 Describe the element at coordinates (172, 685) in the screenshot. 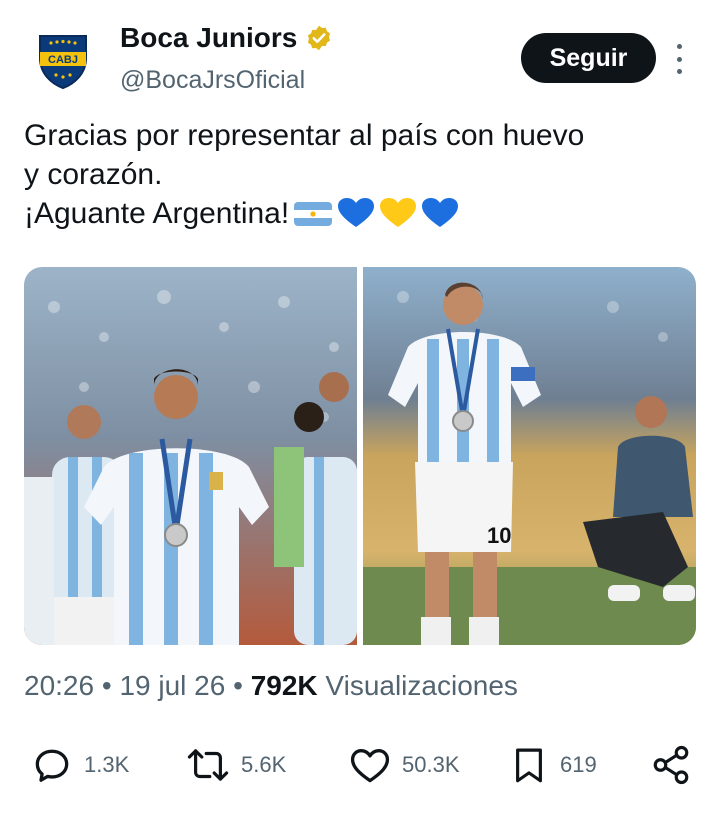

I see `tweet-date: 19 jul 26` at that location.